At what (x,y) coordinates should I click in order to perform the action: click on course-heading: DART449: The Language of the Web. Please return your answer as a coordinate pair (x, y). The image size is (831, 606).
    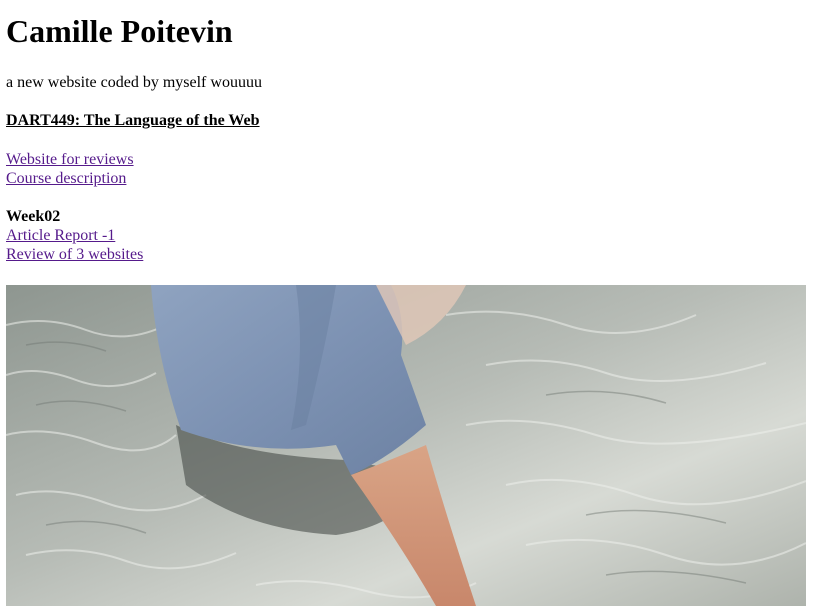
    Looking at the image, I should click on (133, 120).